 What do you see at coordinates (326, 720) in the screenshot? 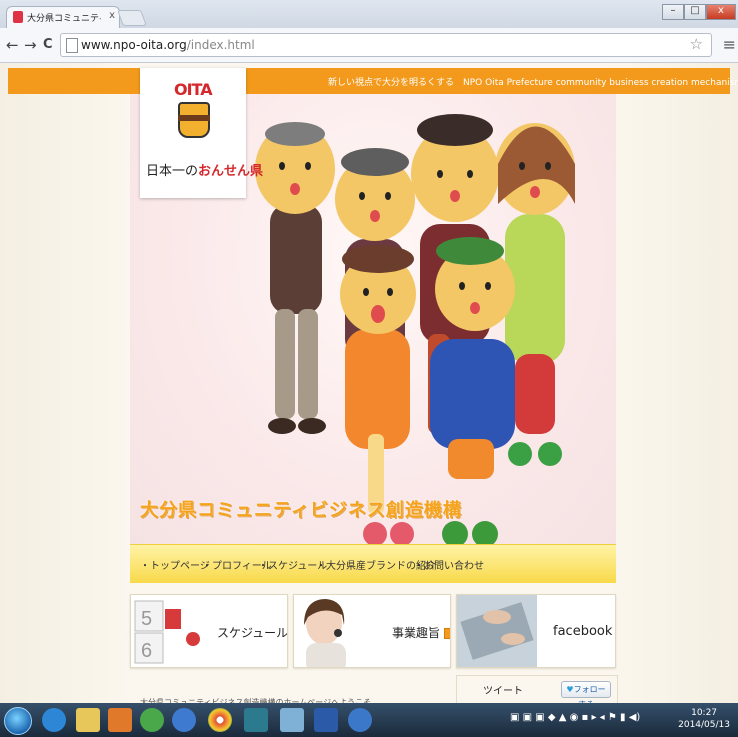
I see `word-icon` at bounding box center [326, 720].